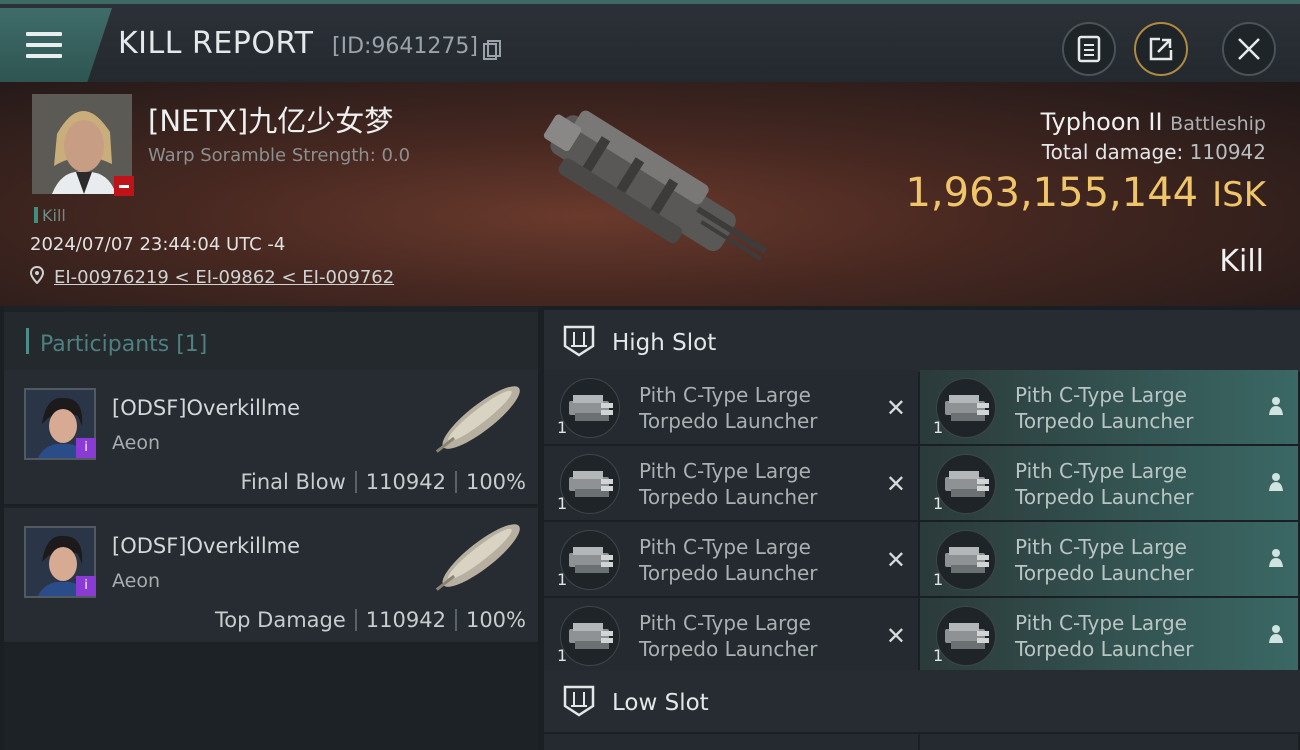 The width and height of the screenshot is (1300, 750). What do you see at coordinates (1112, 152) in the screenshot?
I see `total-damage-label: Total damage:` at bounding box center [1112, 152].